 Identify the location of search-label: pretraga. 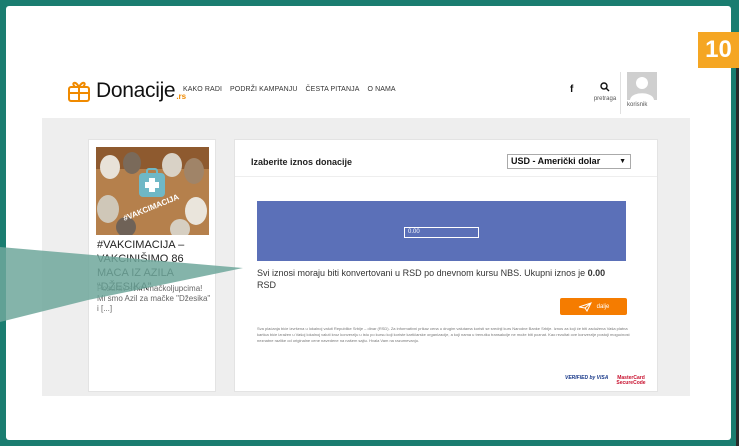
(605, 99).